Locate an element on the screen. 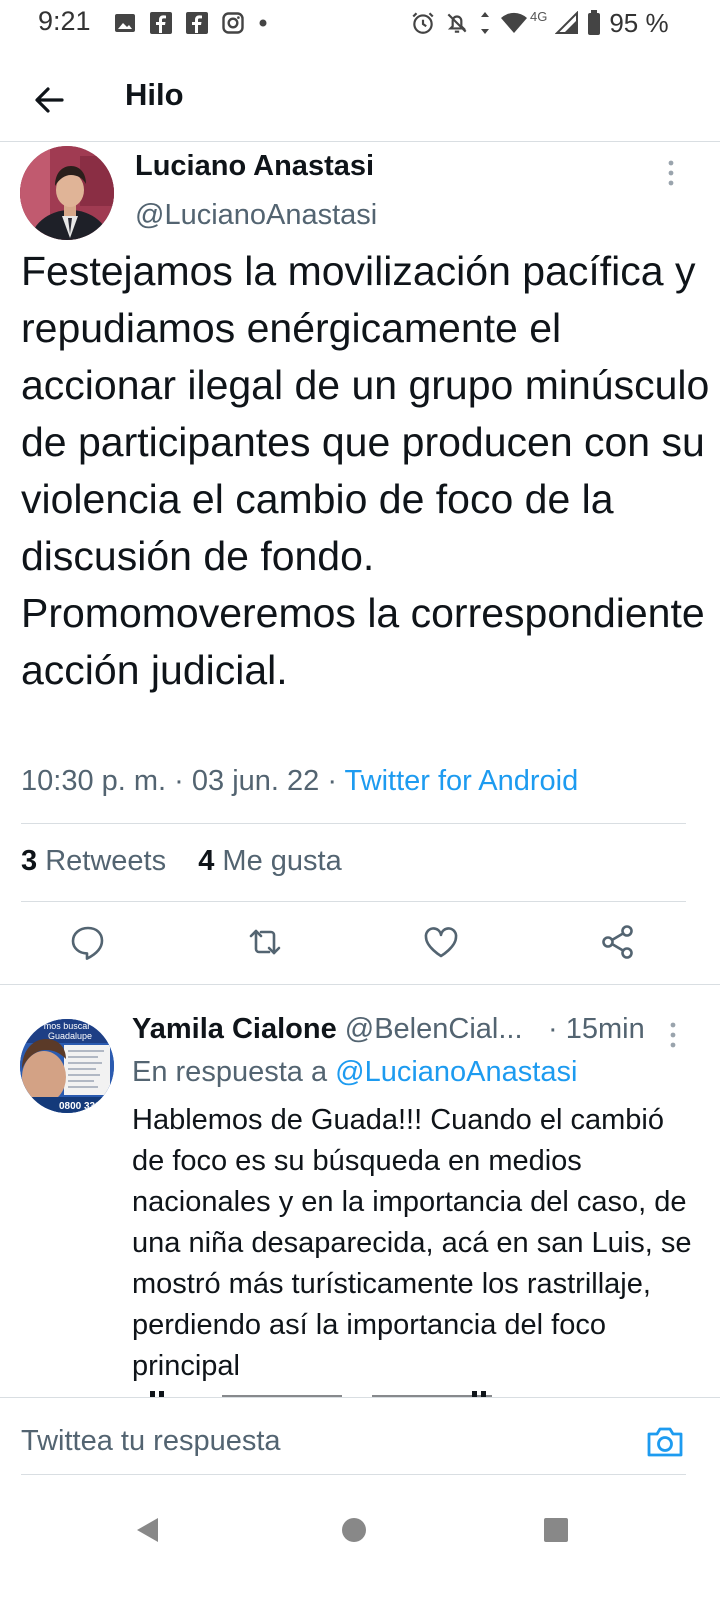  likes-label: Me gusta is located at coordinates (282, 861).